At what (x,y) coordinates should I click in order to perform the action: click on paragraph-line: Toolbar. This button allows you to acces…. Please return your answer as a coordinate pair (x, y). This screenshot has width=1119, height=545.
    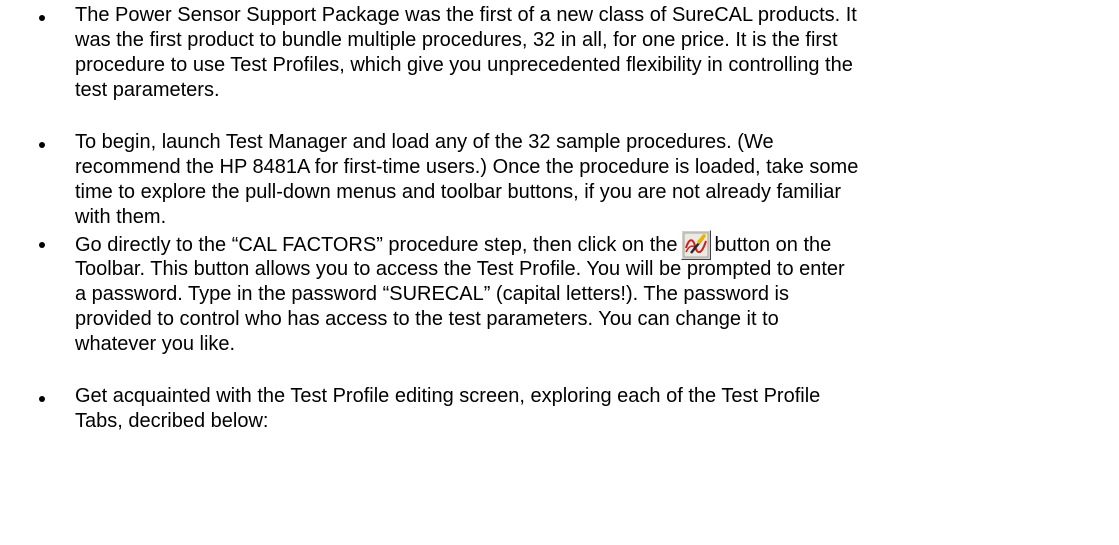
    Looking at the image, I should click on (460, 269).